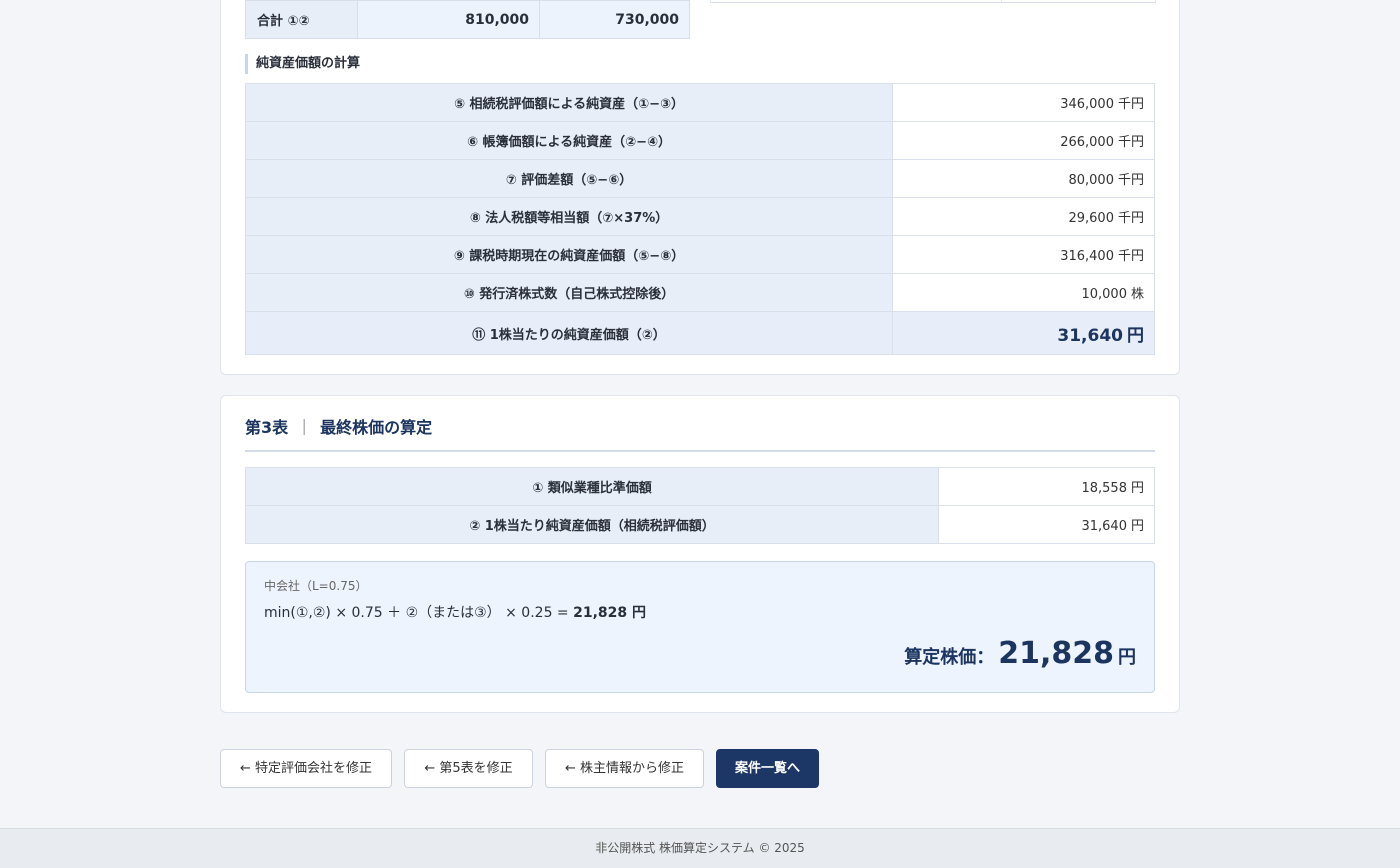 Image resolution: width=1400 pixels, height=868 pixels. Describe the element at coordinates (1046, 524) in the screenshot. I see `row-value: 31,640 円` at that location.